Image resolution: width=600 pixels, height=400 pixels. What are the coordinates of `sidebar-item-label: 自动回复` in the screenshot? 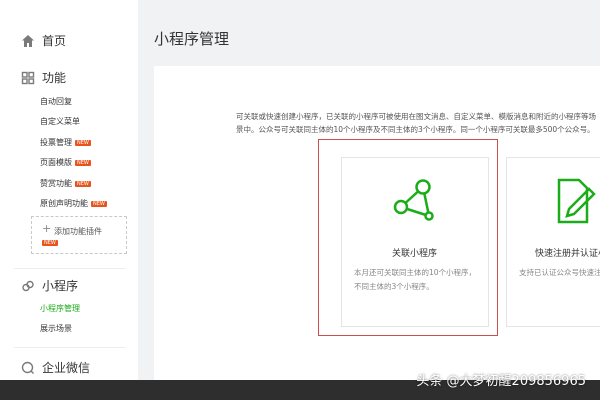 It's located at (56, 101).